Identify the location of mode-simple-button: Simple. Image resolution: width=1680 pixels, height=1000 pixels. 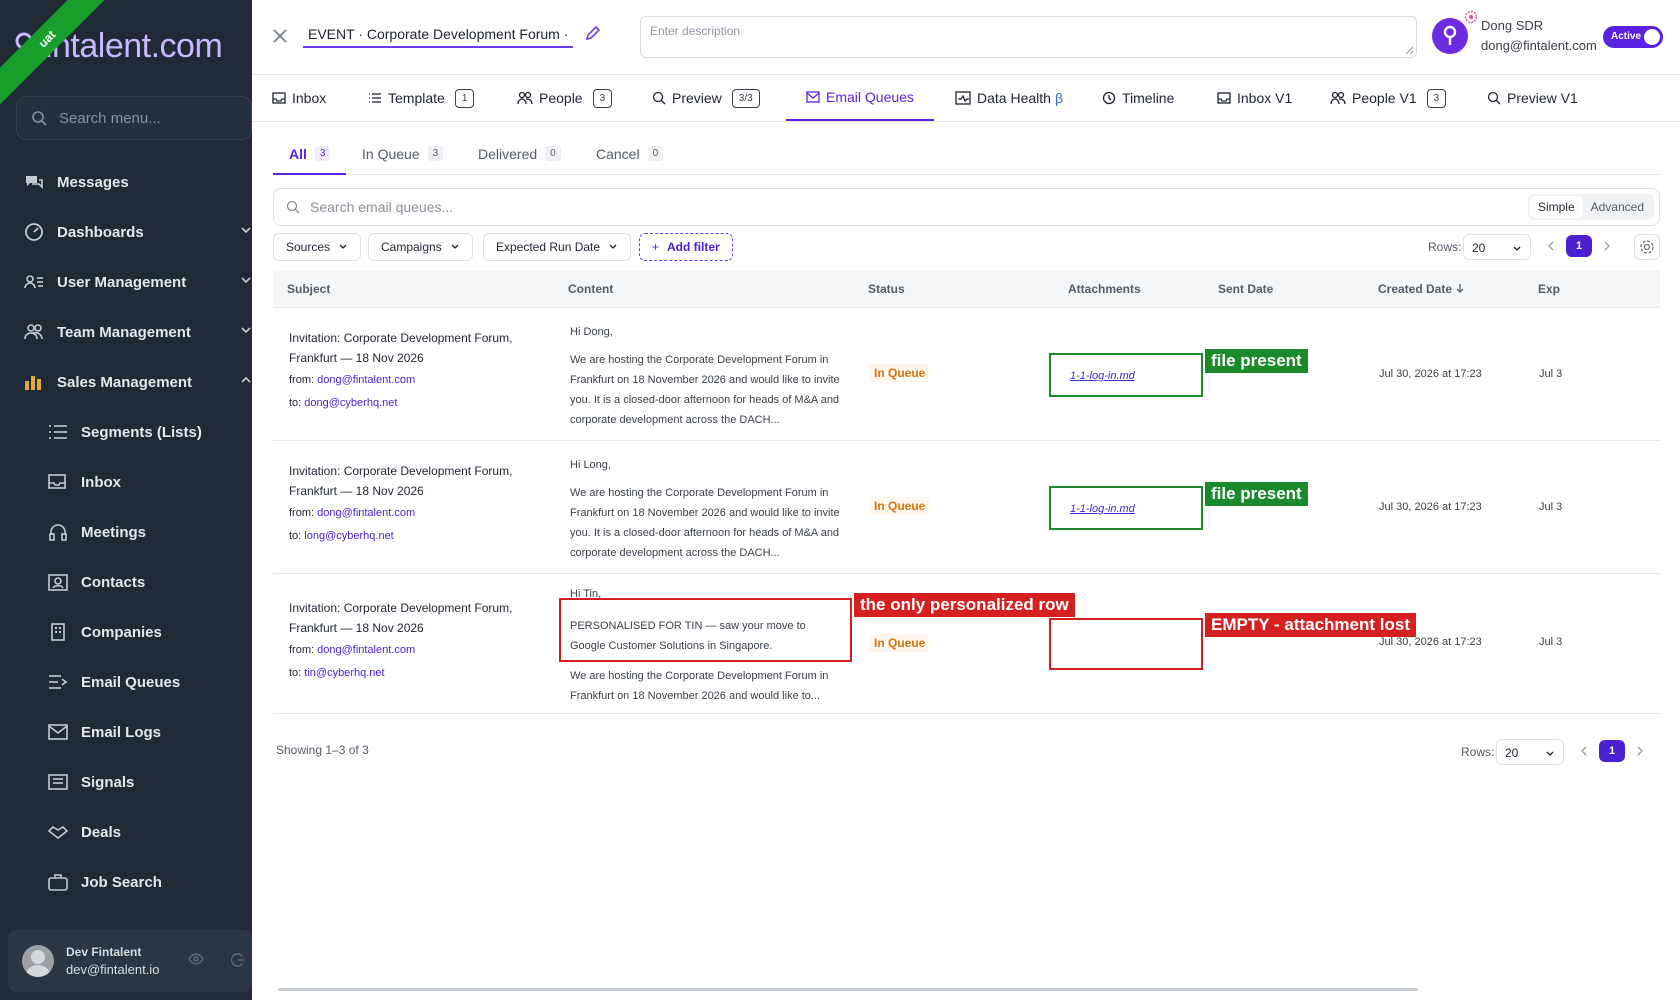
(1556, 207).